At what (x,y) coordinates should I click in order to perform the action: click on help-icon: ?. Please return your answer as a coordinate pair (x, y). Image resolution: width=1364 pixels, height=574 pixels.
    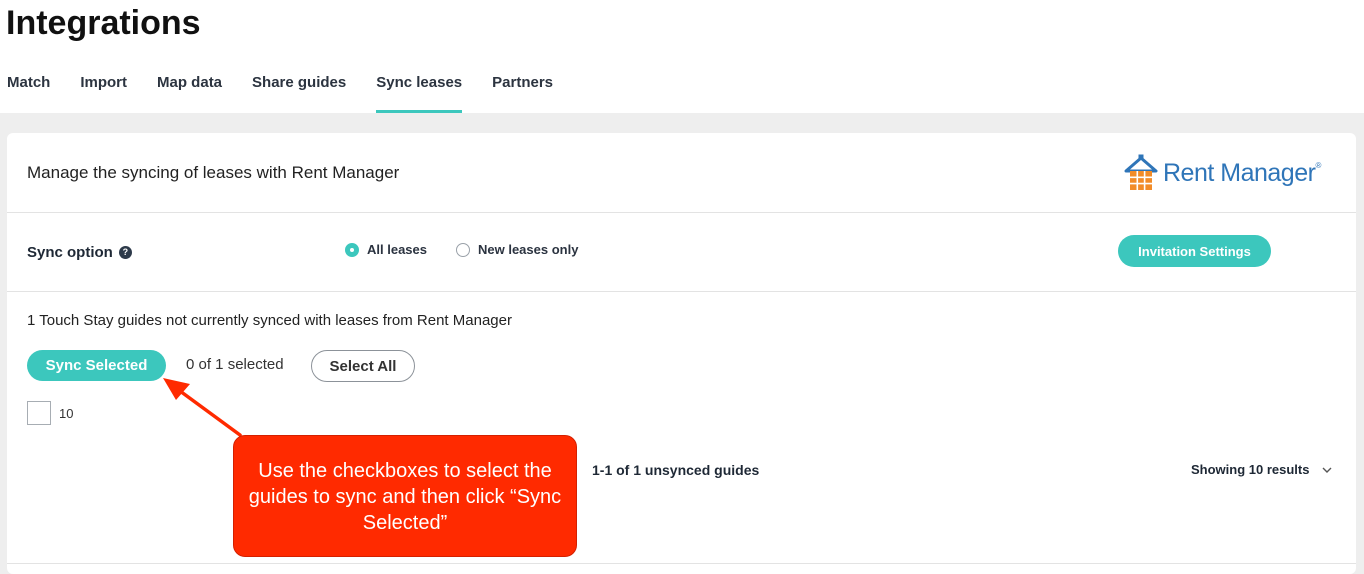
    Looking at the image, I should click on (125, 252).